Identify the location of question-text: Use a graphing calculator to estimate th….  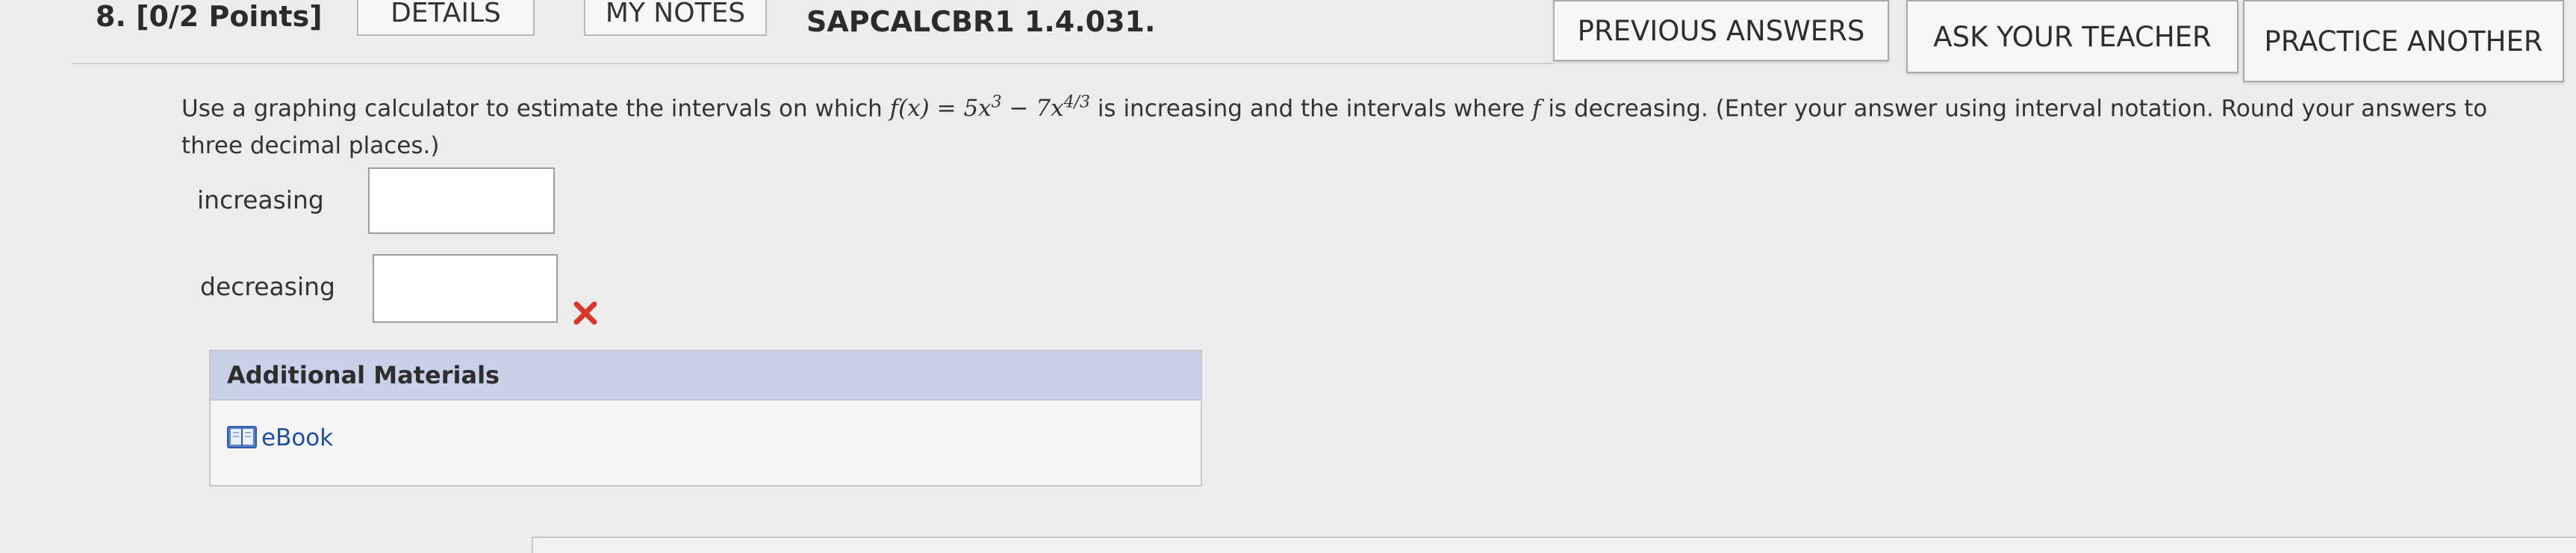
(1368, 124).